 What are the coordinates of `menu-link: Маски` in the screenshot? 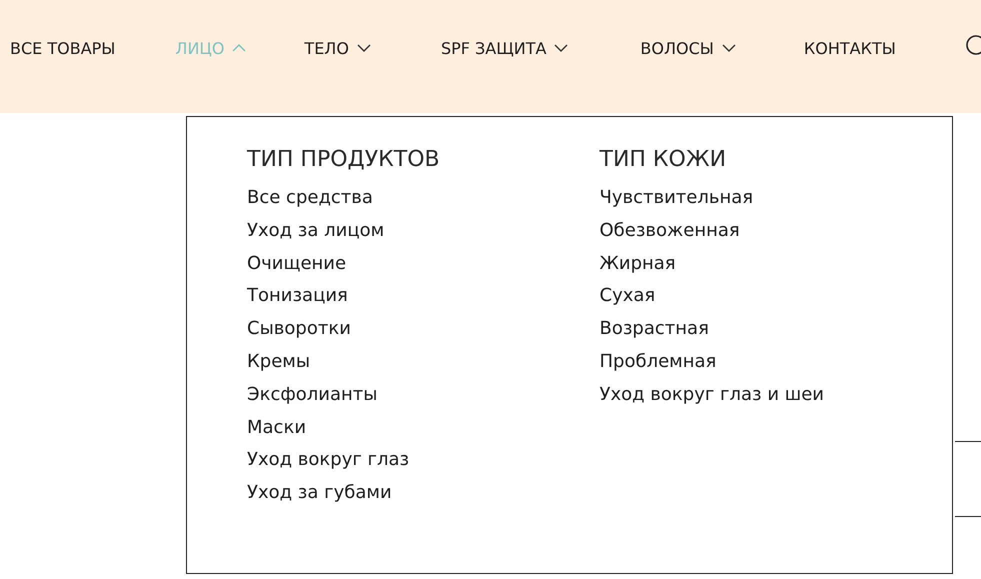 It's located at (276, 428).